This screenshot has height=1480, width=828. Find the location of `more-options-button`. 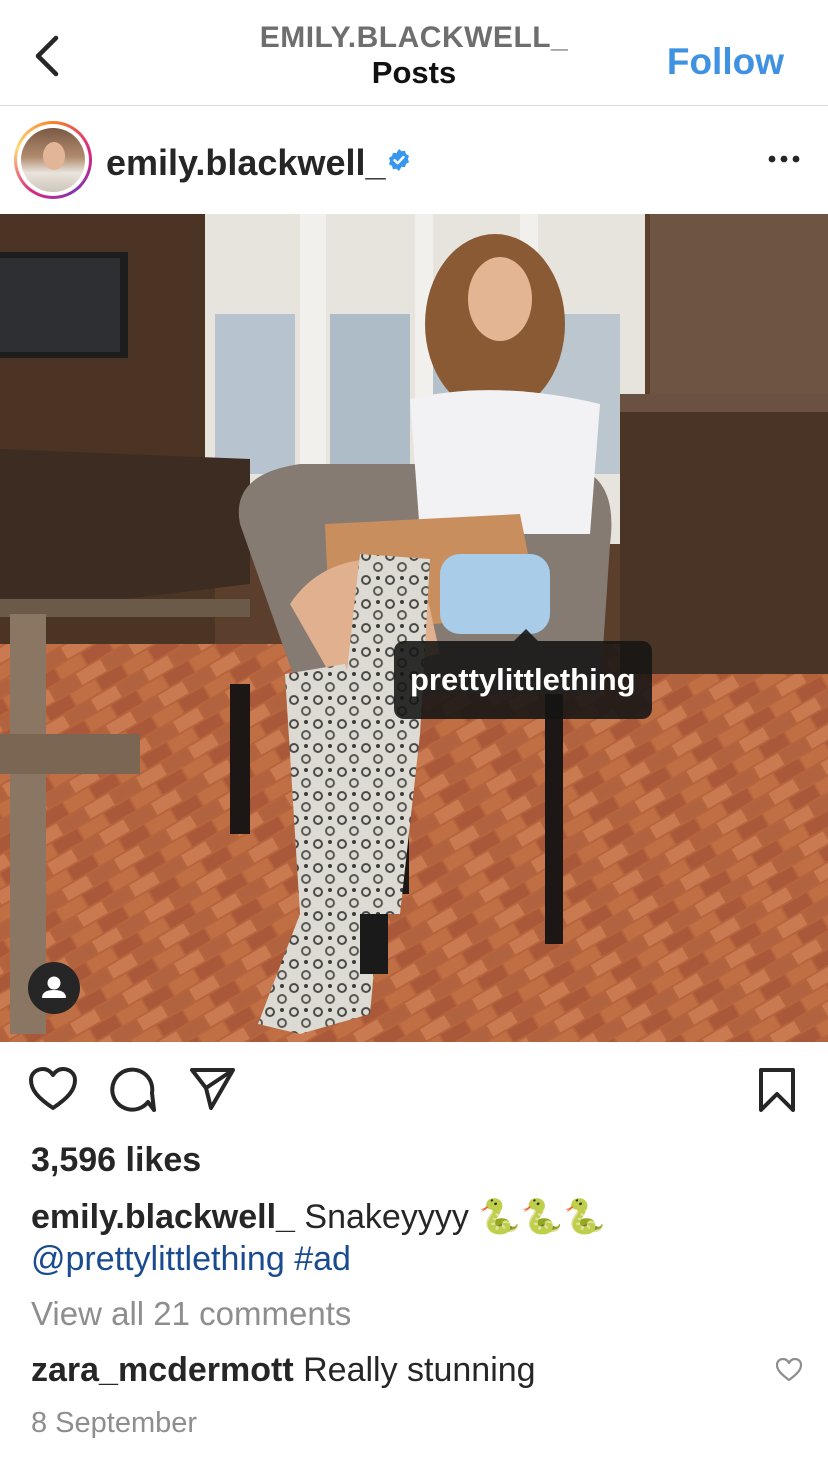

more-options-button is located at coordinates (784, 159).